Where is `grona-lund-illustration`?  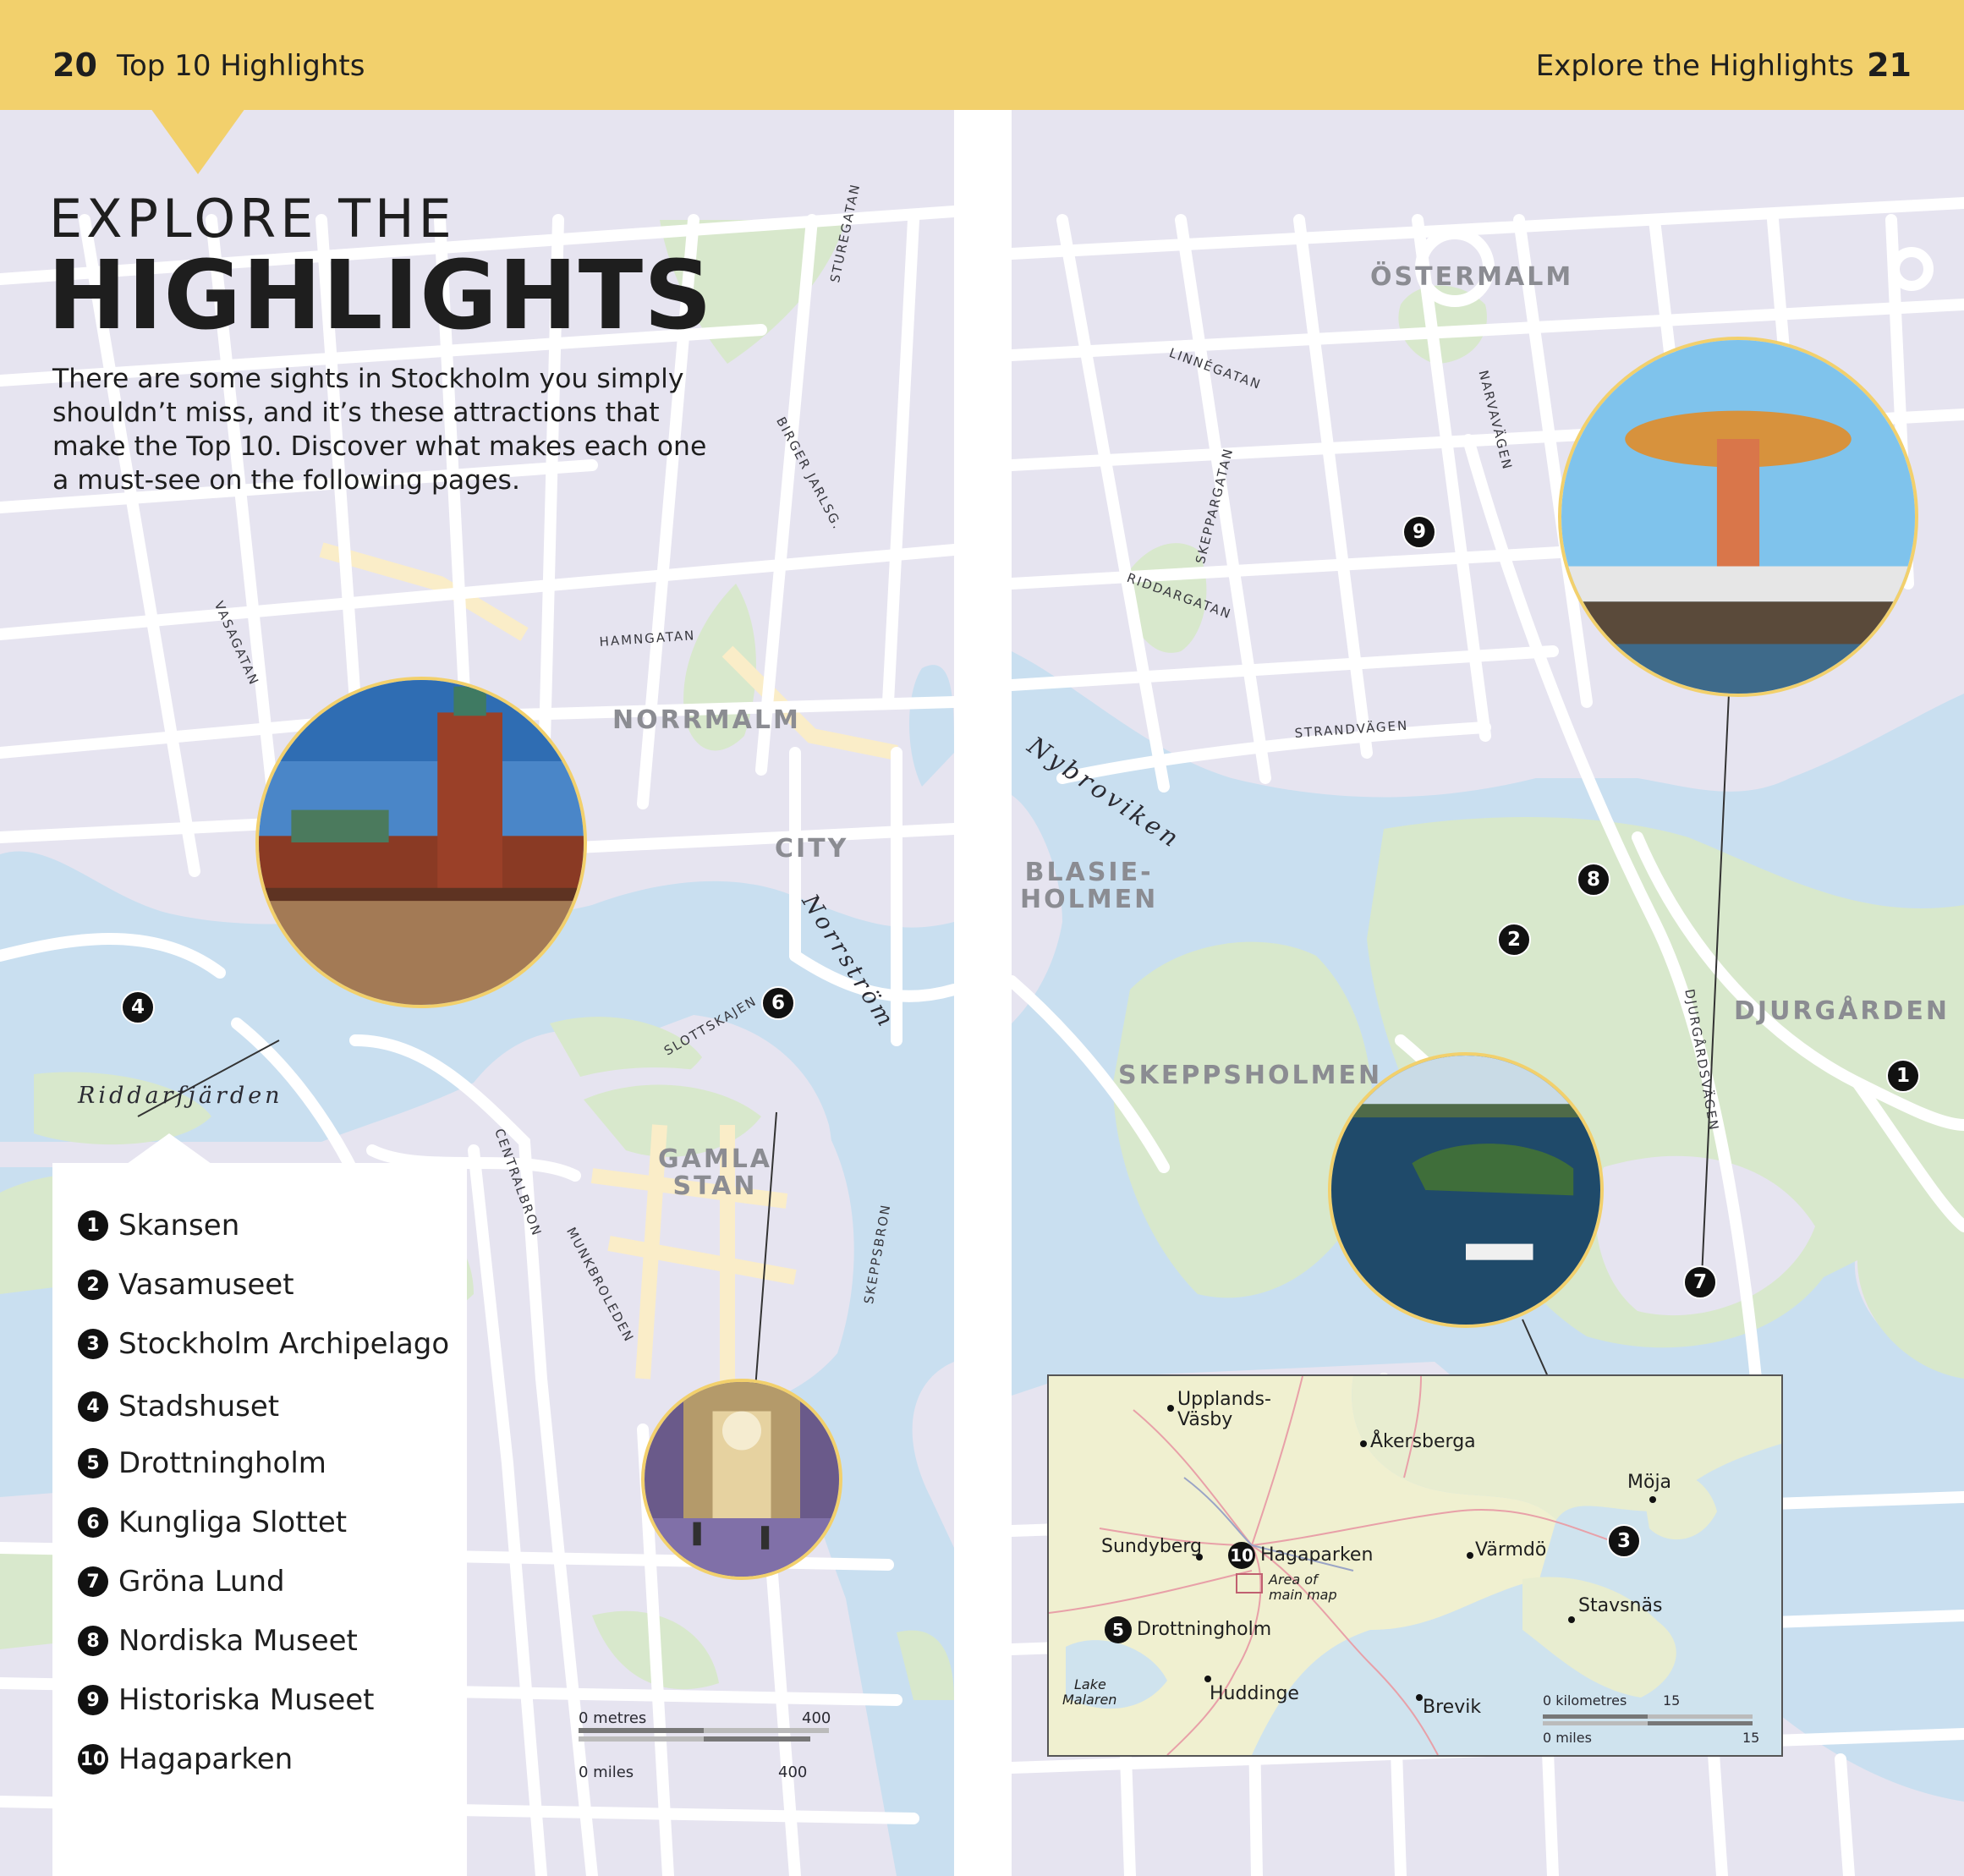 grona-lund-illustration is located at coordinates (1738, 517).